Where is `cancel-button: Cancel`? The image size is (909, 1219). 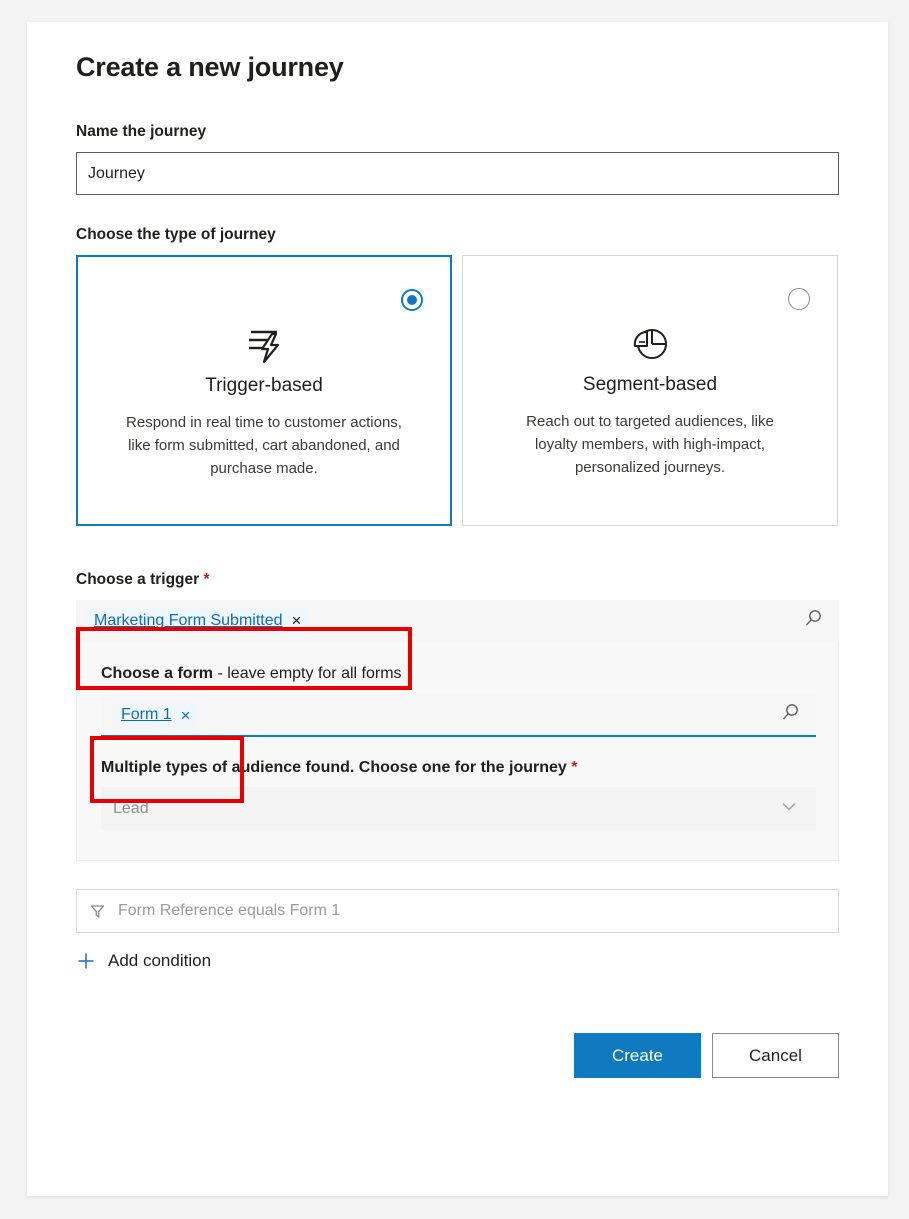
cancel-button: Cancel is located at coordinates (775, 1055).